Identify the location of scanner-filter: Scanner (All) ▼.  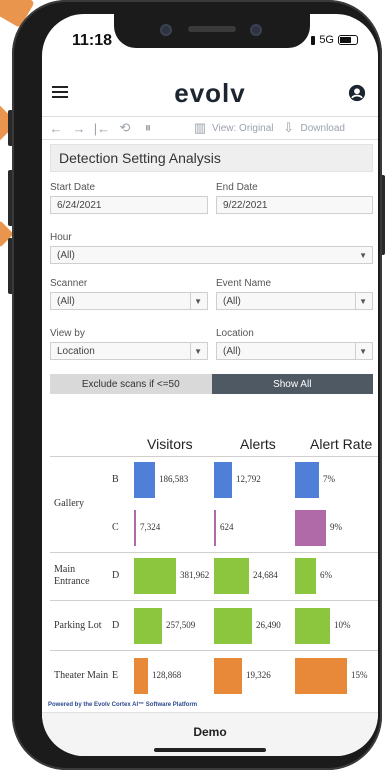
(129, 294).